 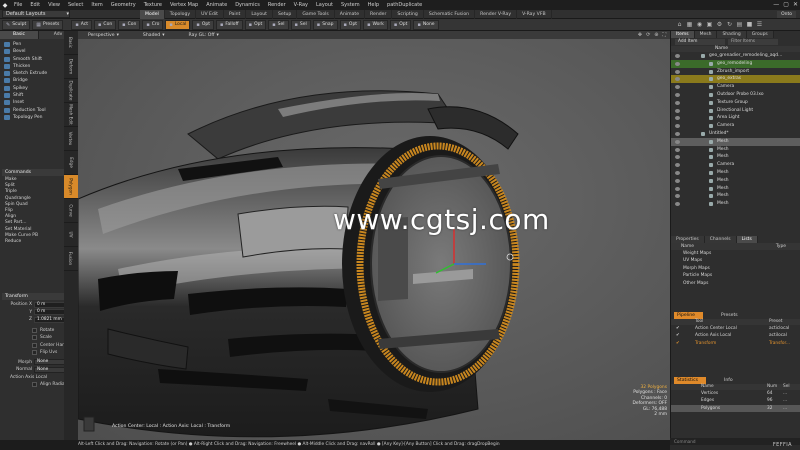 I want to click on vertex-map-item: Morph Maps, so click(x=735, y=268).